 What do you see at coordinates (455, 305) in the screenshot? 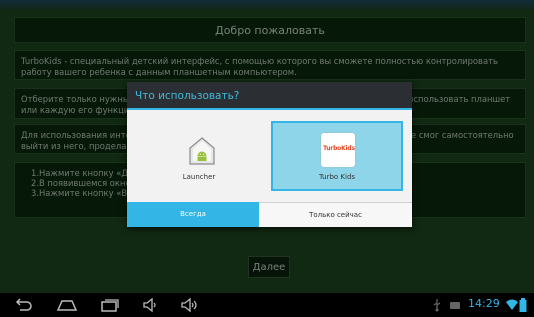
I see `notification-icon` at bounding box center [455, 305].